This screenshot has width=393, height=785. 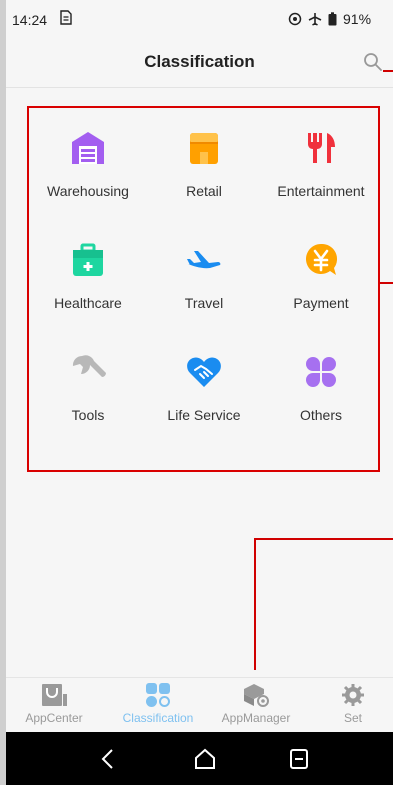 What do you see at coordinates (386, 283) in the screenshot?
I see `annotation-line-grid` at bounding box center [386, 283].